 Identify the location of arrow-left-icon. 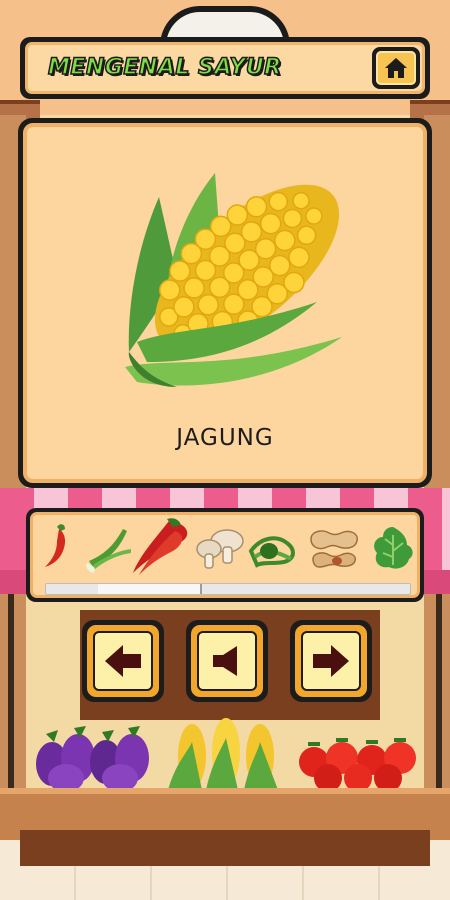
(123, 661).